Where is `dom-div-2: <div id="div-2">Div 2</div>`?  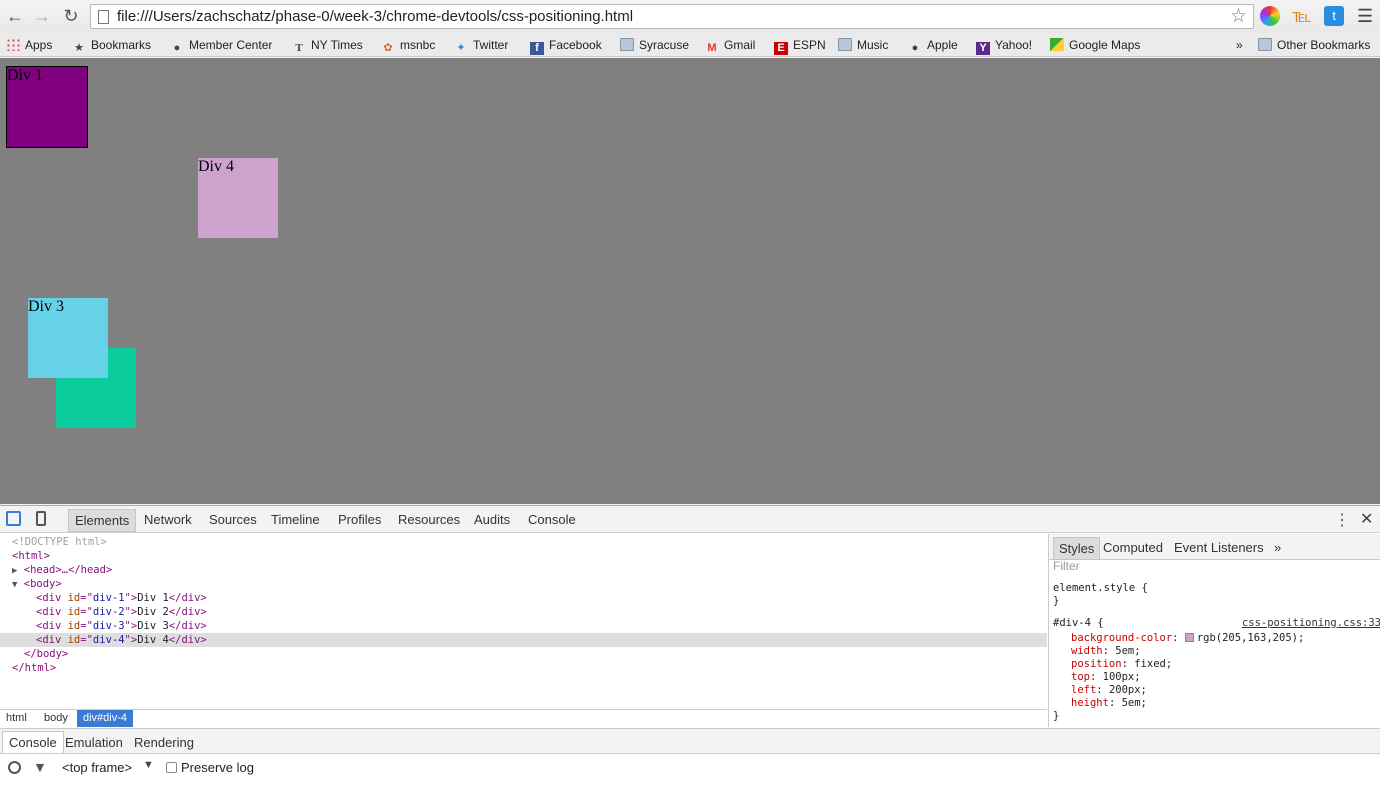 dom-div-2: <div id="div-2">Div 2</div> is located at coordinates (523, 612).